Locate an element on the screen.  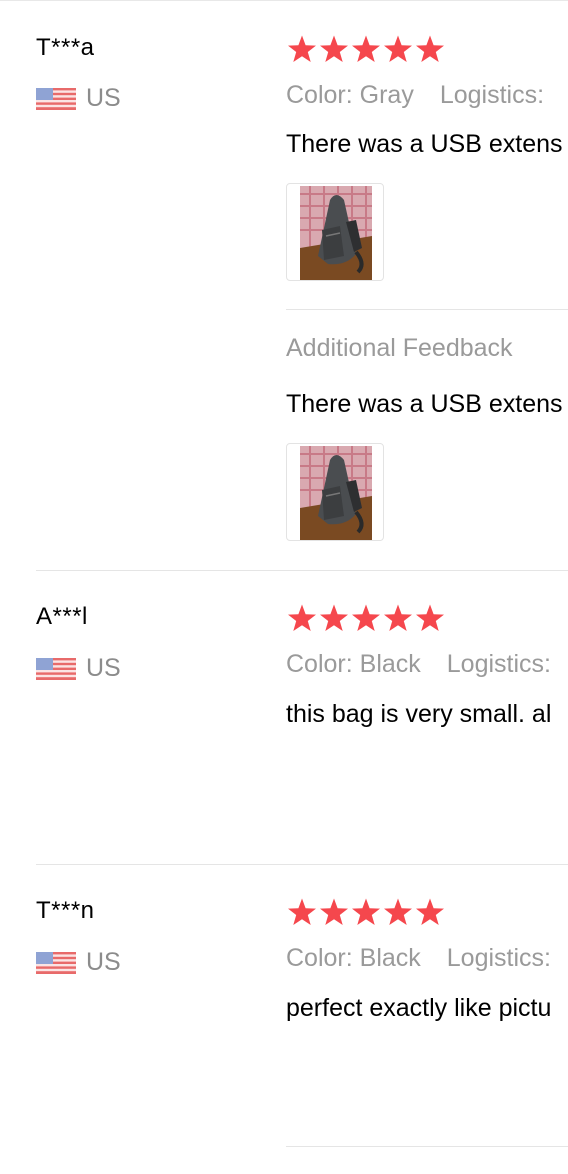
reviewer-name: A***l is located at coordinates (62, 616).